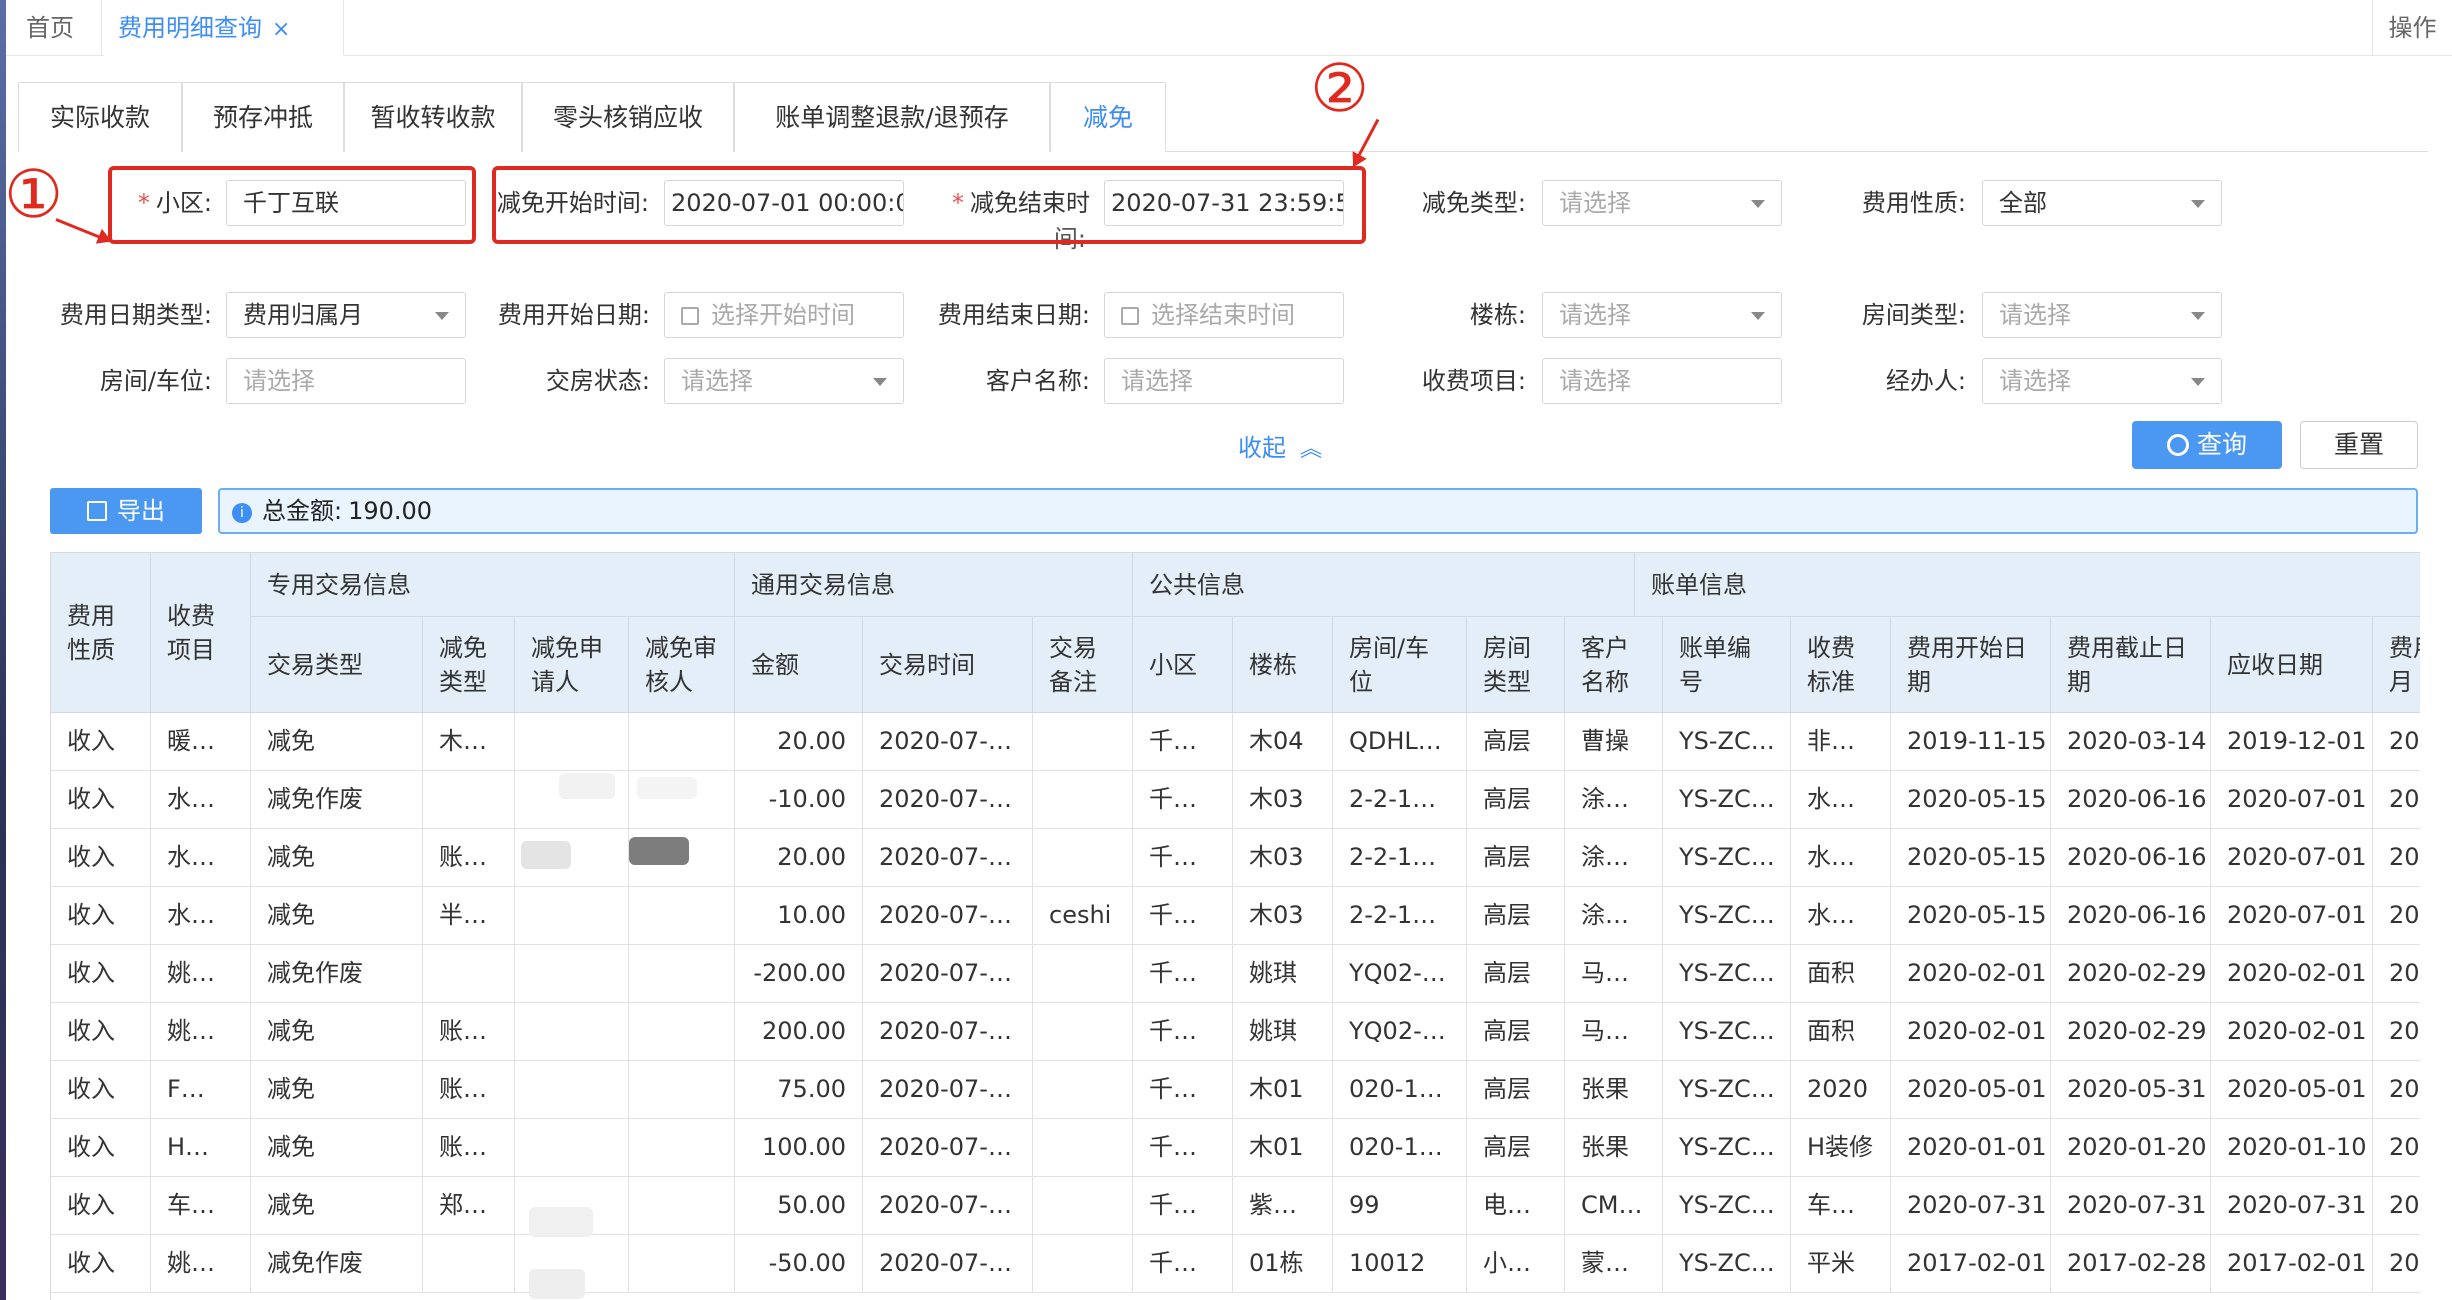 This screenshot has height=1300, width=2452. Describe the element at coordinates (1224, 381) in the screenshot. I see `customer-name-input: 请选择` at that location.